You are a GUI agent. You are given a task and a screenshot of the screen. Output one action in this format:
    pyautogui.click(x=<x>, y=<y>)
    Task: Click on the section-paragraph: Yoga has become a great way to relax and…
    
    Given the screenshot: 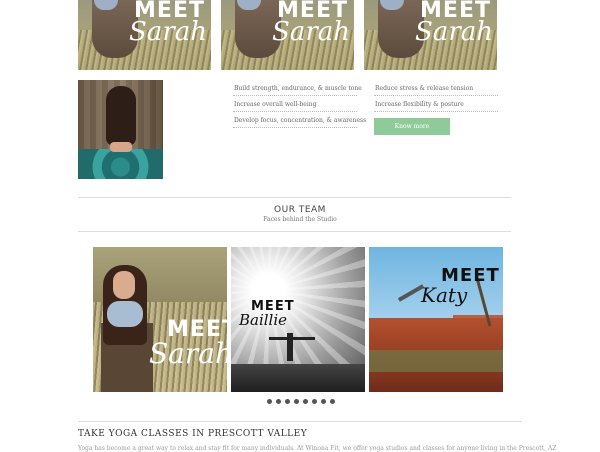 What is the action you would take?
    pyautogui.click(x=317, y=448)
    